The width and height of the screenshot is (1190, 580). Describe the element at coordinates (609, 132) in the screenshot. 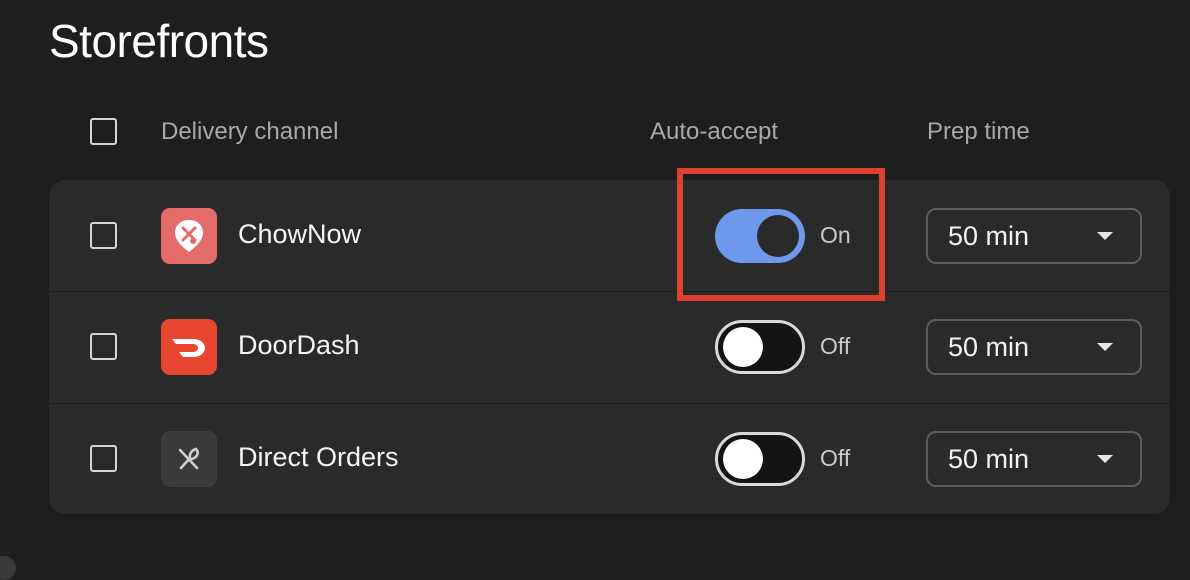

I see `table-header: Delivery channel Auto-accept Prep time` at that location.